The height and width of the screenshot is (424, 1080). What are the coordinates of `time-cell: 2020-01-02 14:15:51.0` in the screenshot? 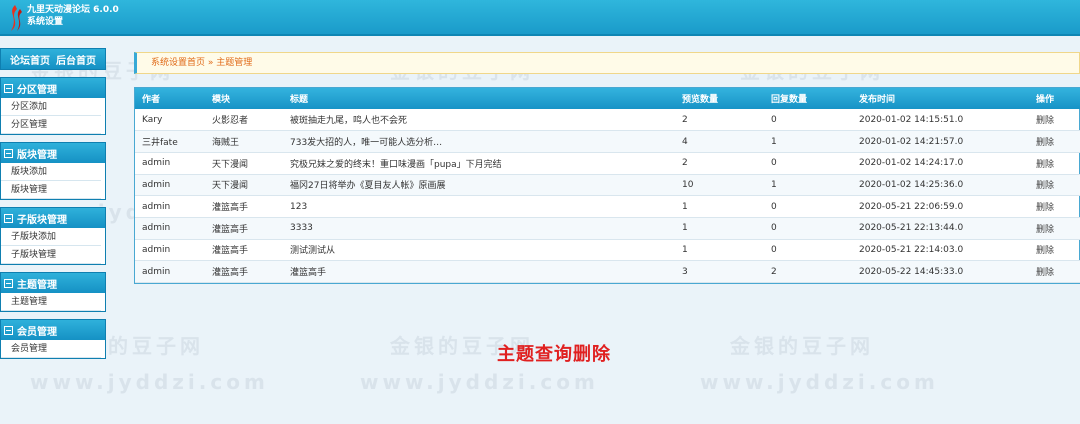 It's located at (940, 120).